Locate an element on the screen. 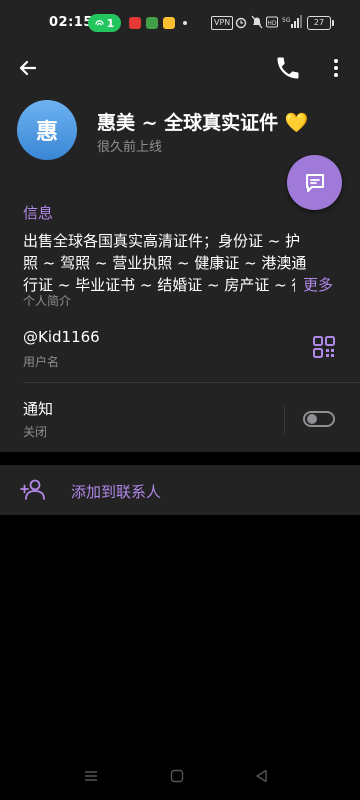 The width and height of the screenshot is (360, 800). hd-icon: HD is located at coordinates (272, 22).